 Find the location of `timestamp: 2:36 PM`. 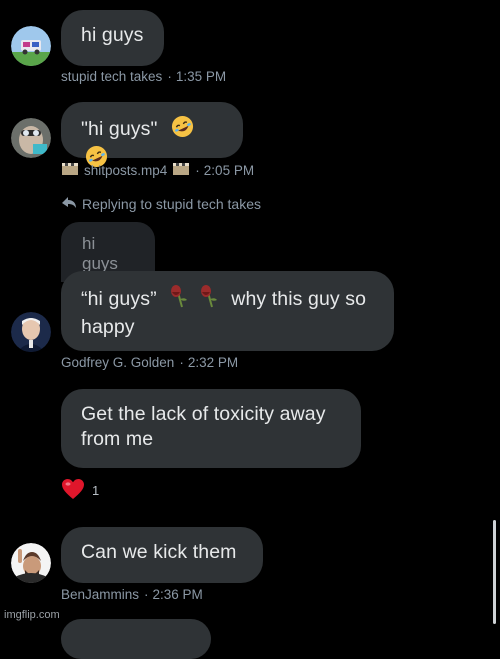

timestamp: 2:36 PM is located at coordinates (177, 594).